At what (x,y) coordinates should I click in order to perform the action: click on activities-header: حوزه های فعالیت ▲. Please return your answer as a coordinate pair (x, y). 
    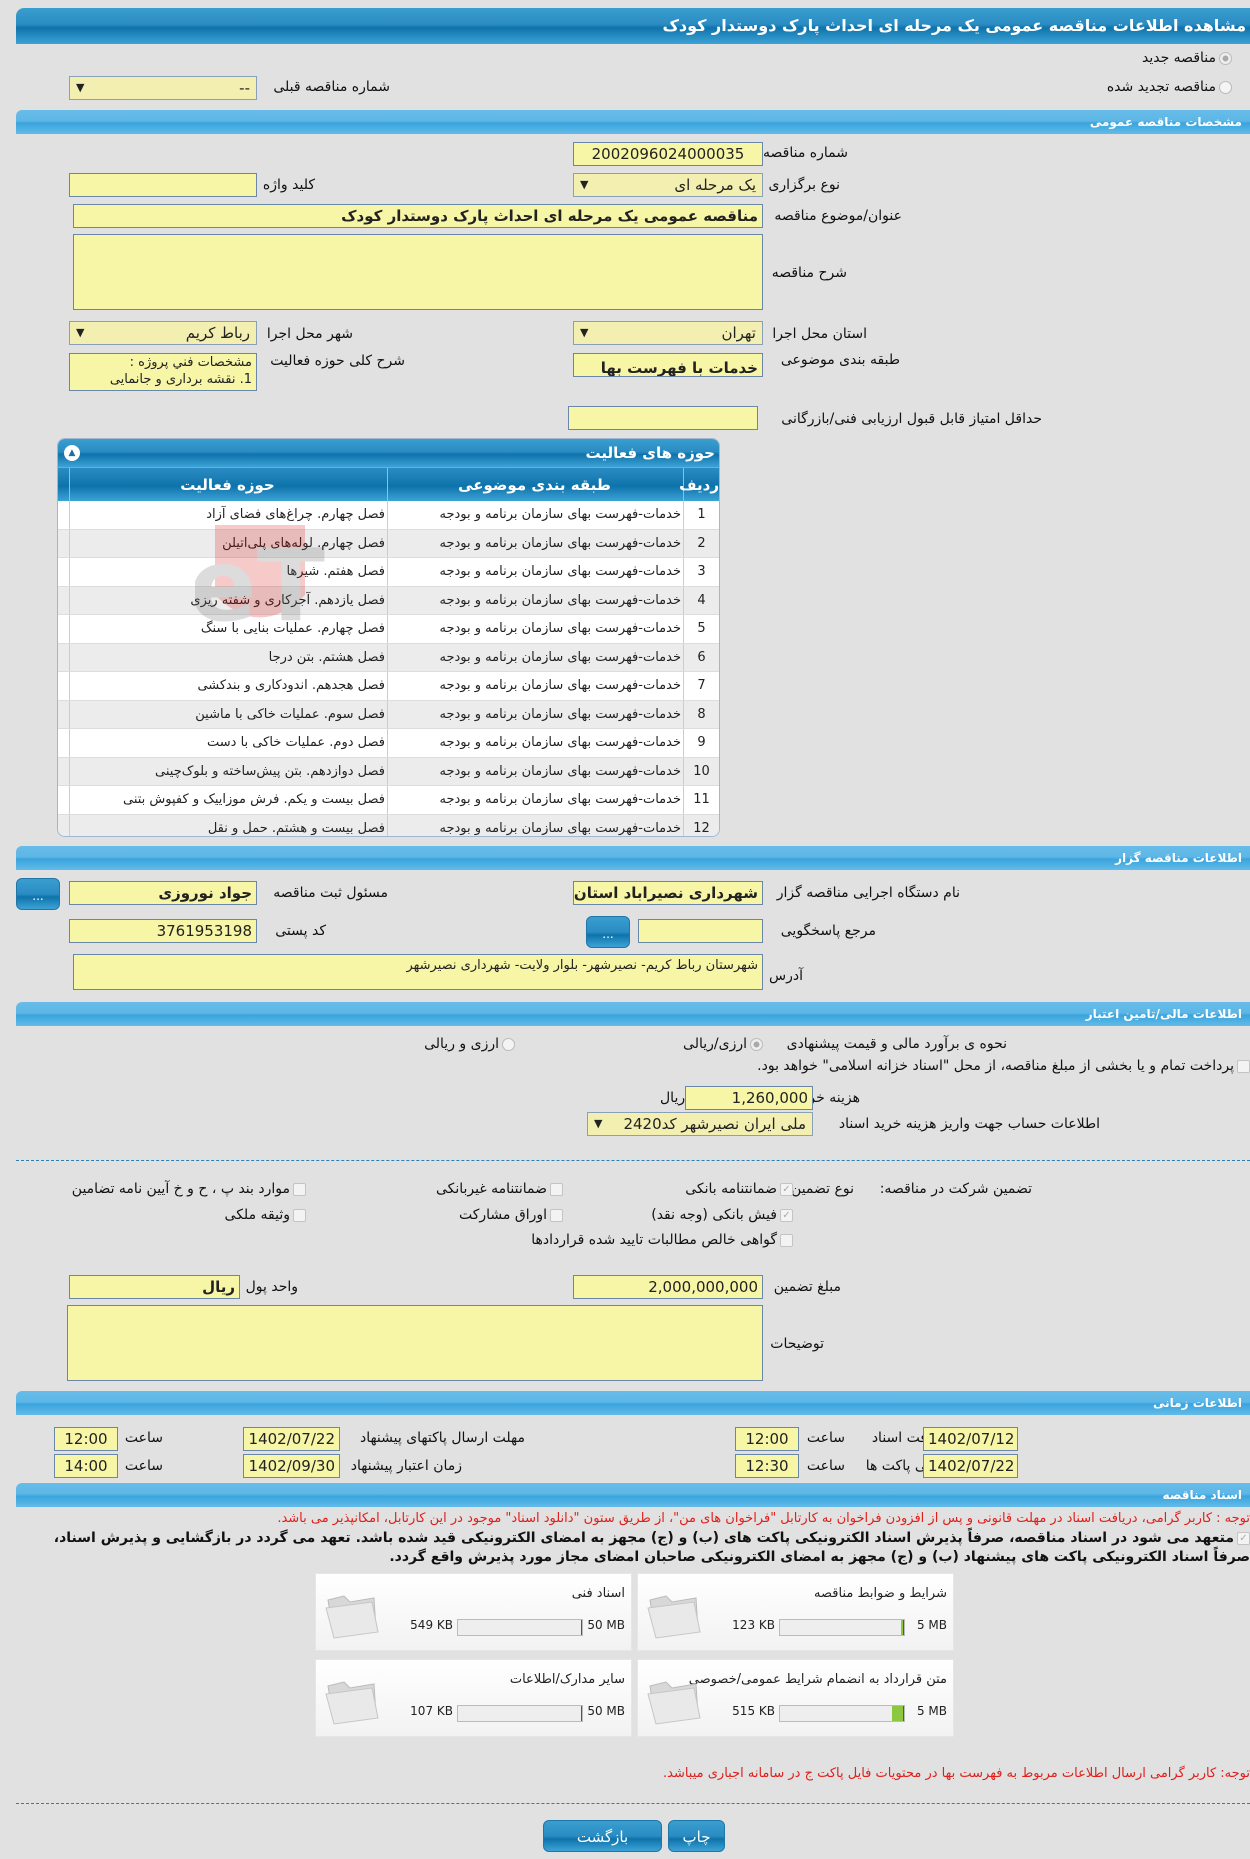
    Looking at the image, I should click on (388, 453).